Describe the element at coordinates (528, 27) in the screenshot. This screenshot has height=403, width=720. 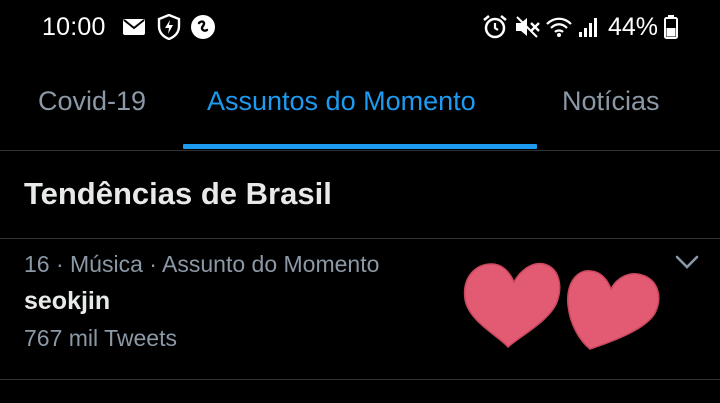
I see `mute-icon` at that location.